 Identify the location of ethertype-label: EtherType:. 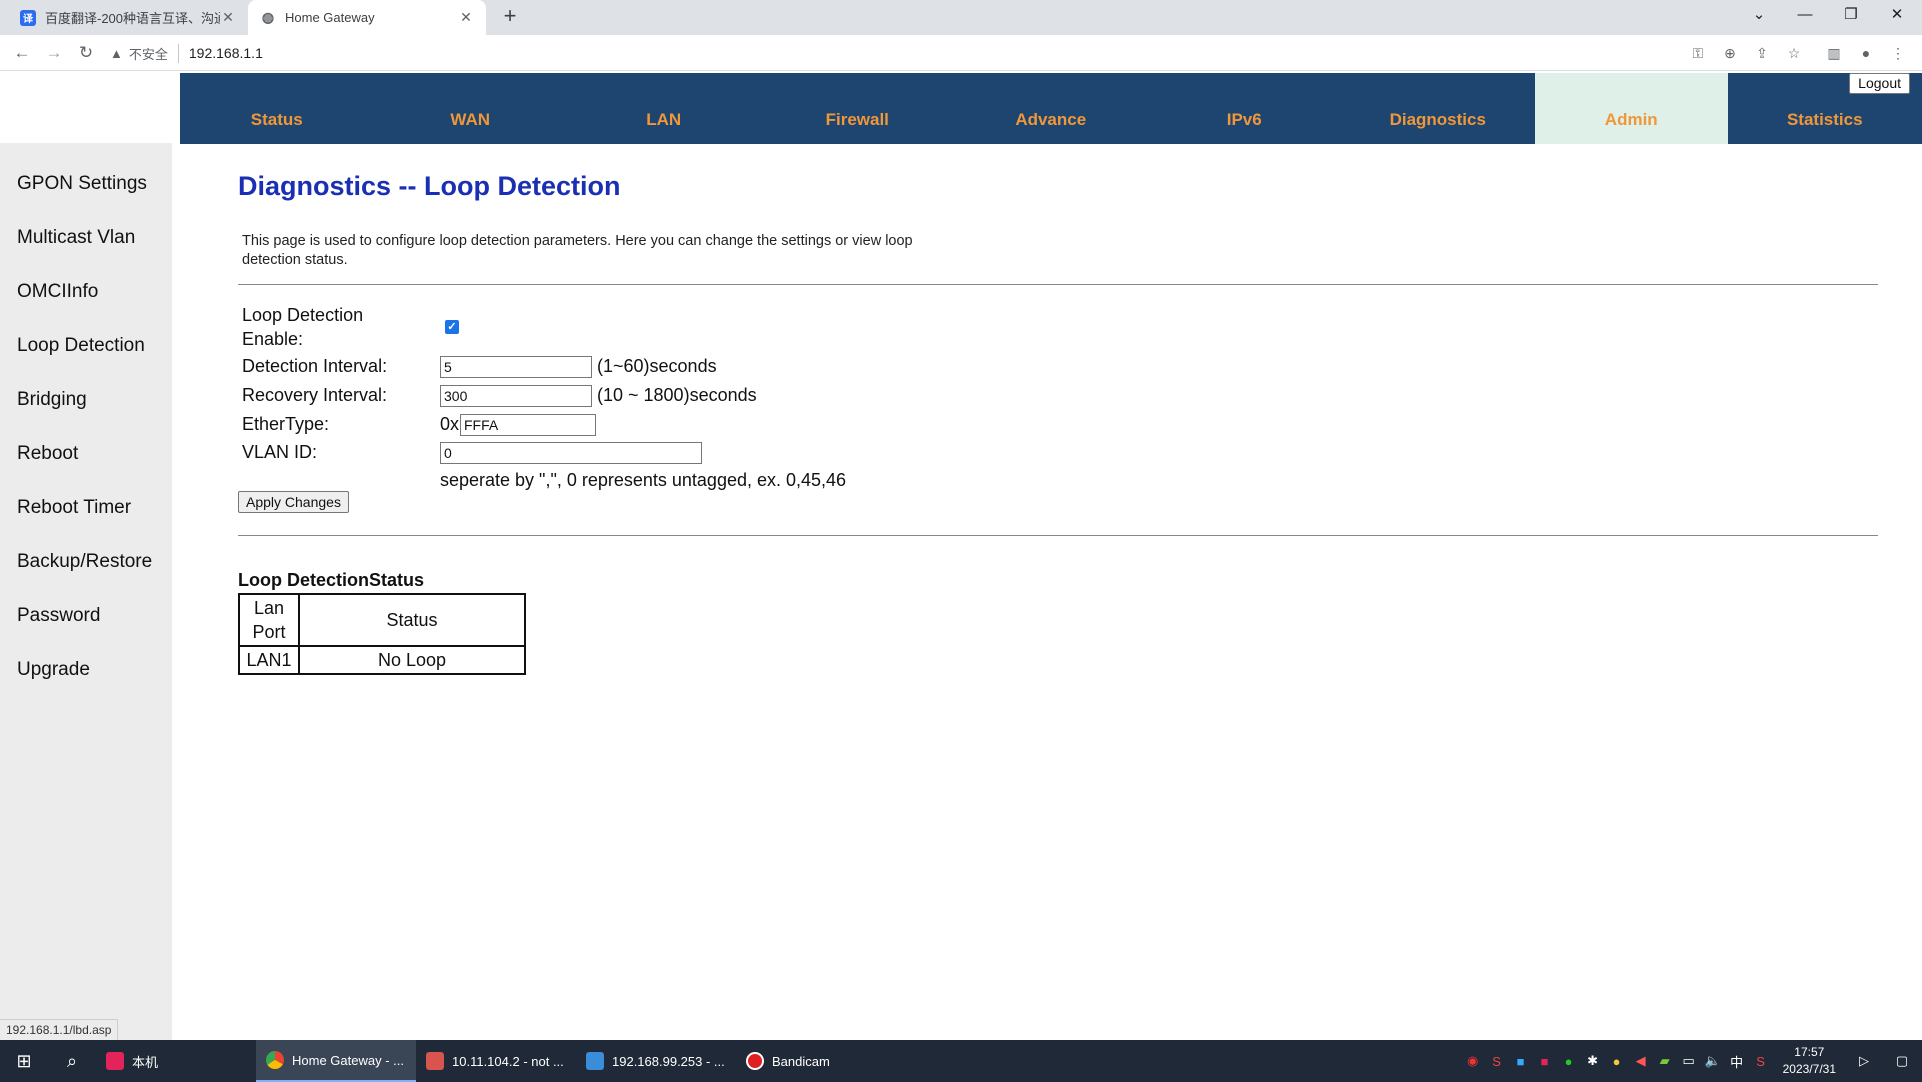
(286, 424).